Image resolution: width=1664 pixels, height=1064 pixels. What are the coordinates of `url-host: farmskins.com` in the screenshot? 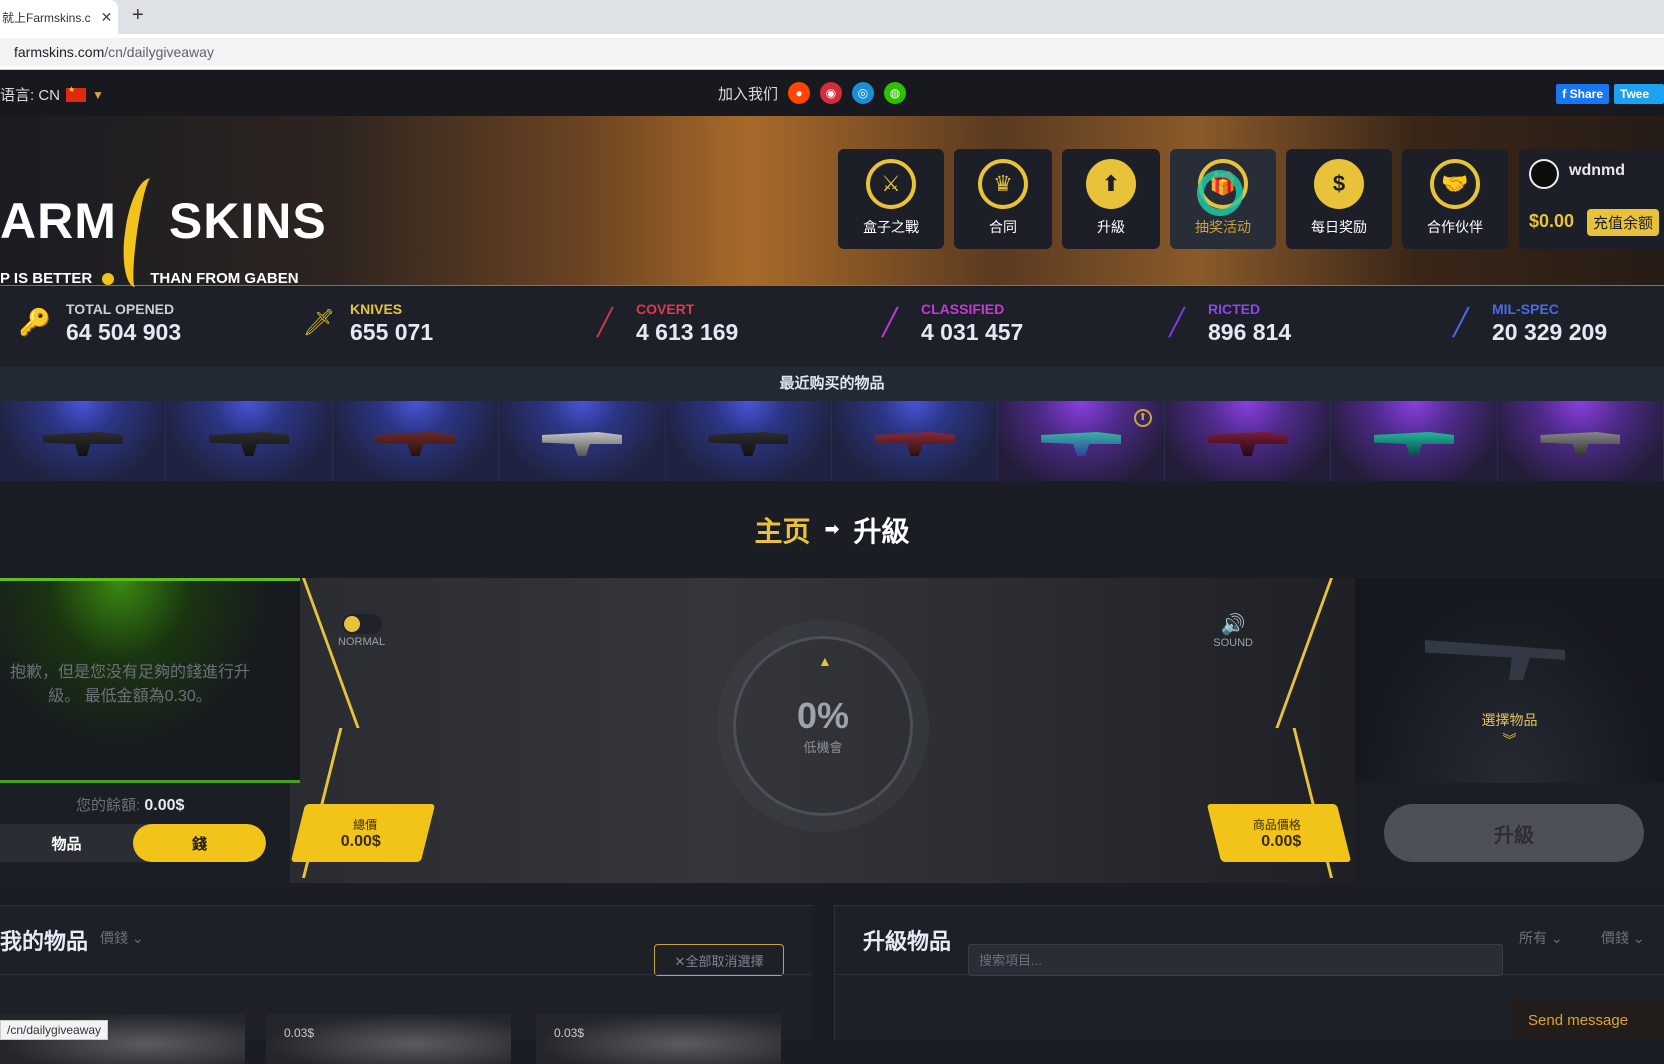 It's located at (59, 52).